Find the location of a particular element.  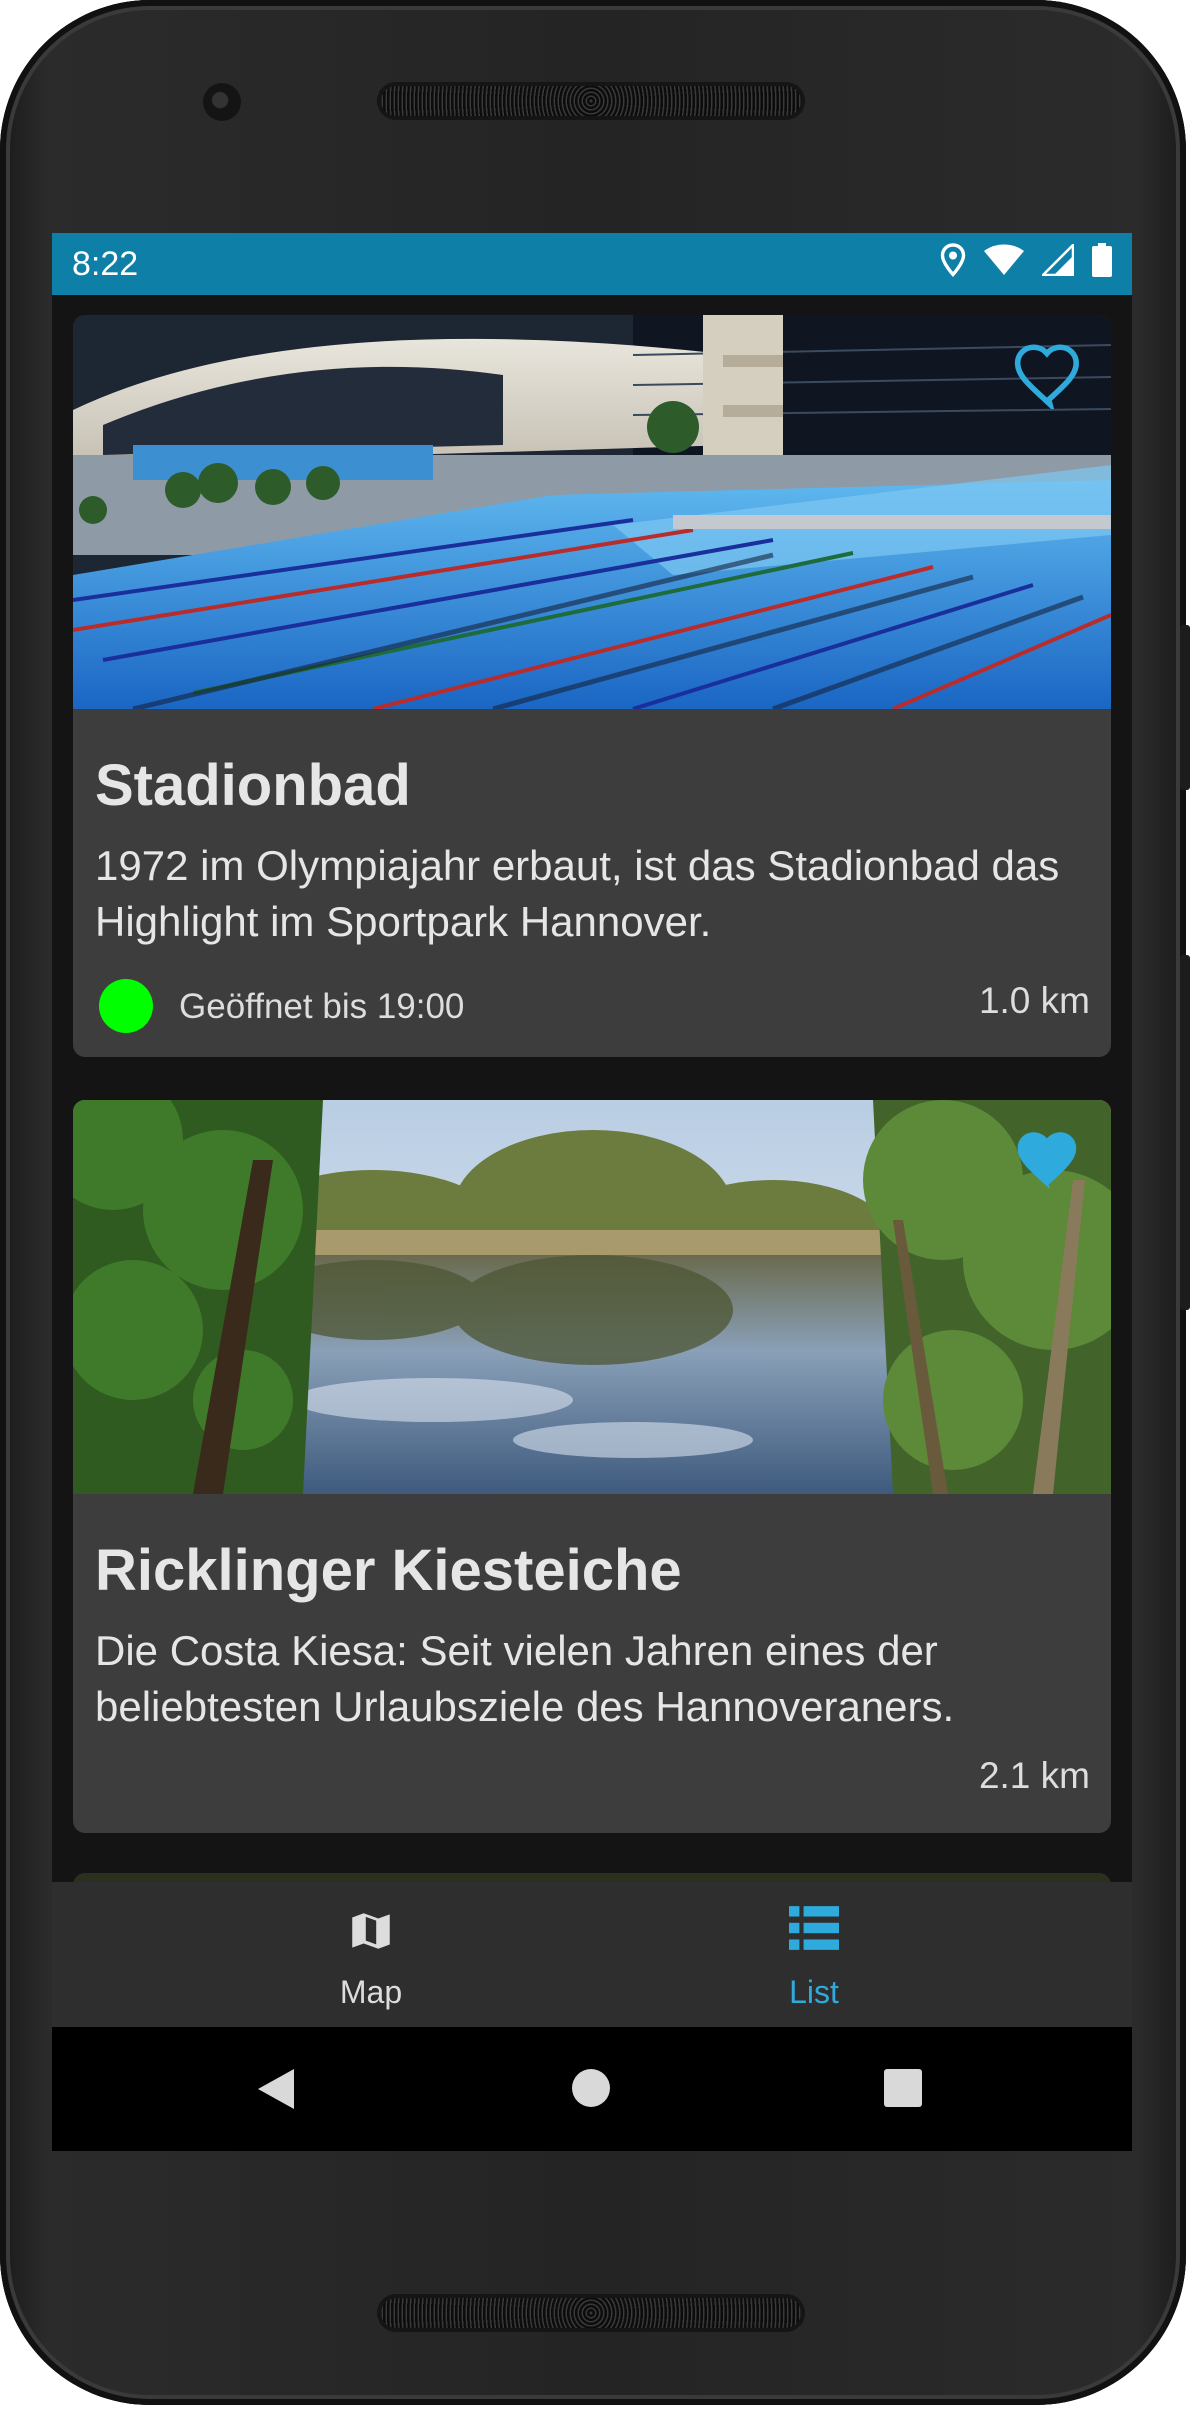

status-time: 8:22 is located at coordinates (105, 264).